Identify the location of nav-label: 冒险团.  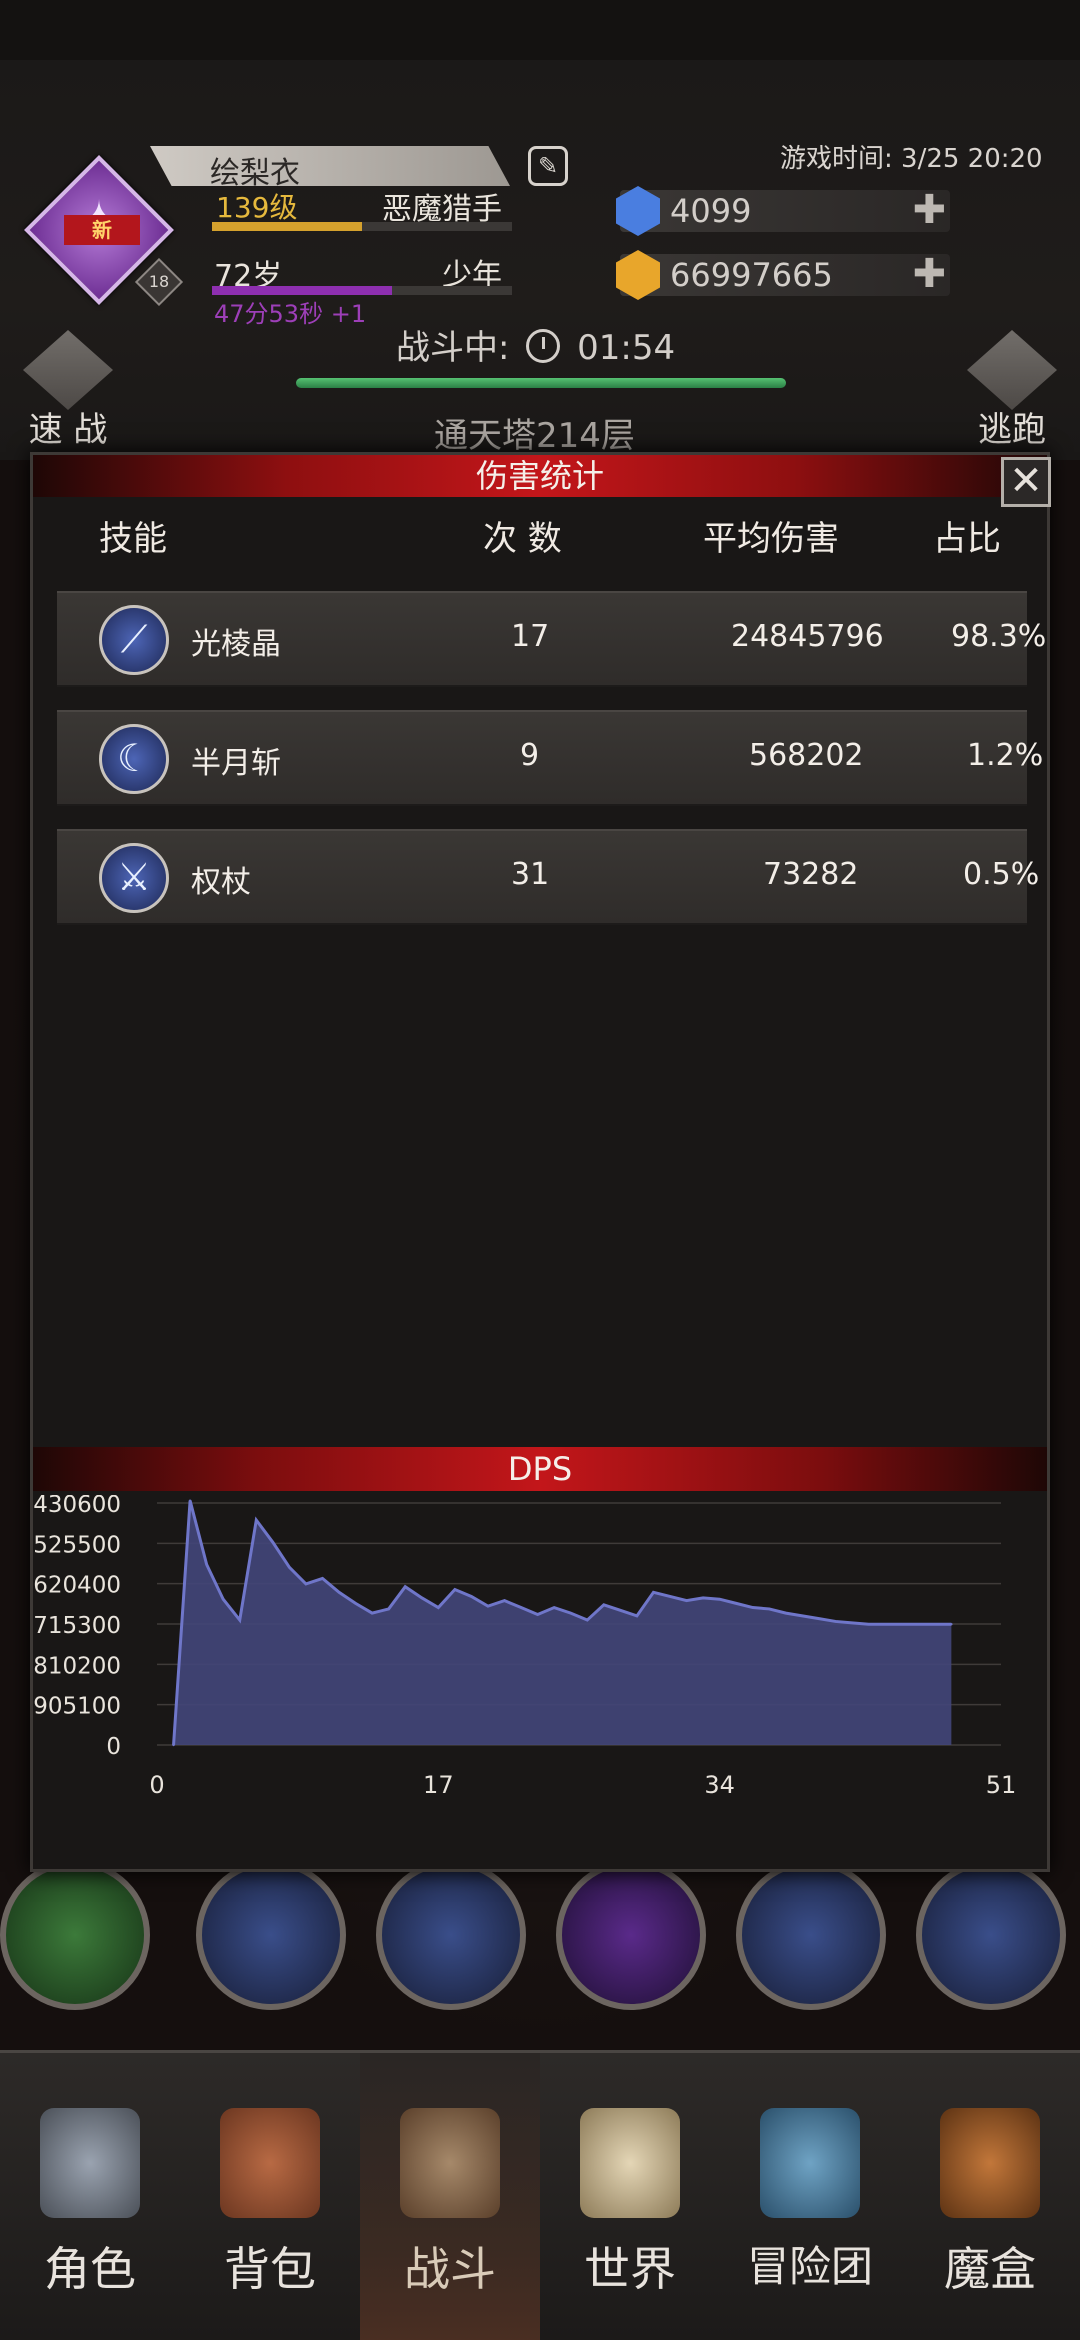
(809, 2266).